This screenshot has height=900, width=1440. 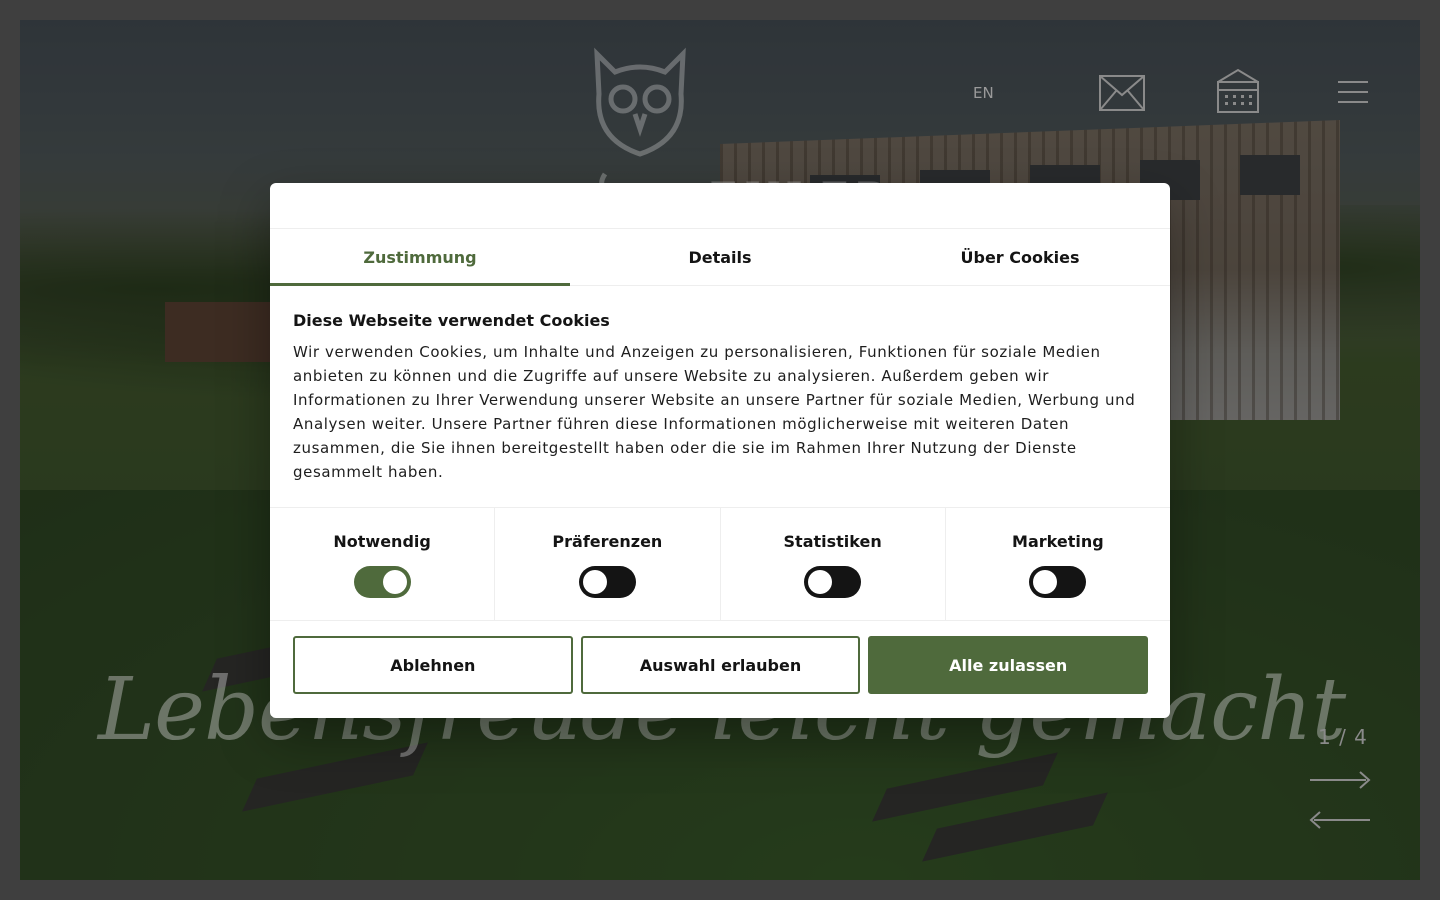 I want to click on category-marketing: Marketing, so click(x=1058, y=564).